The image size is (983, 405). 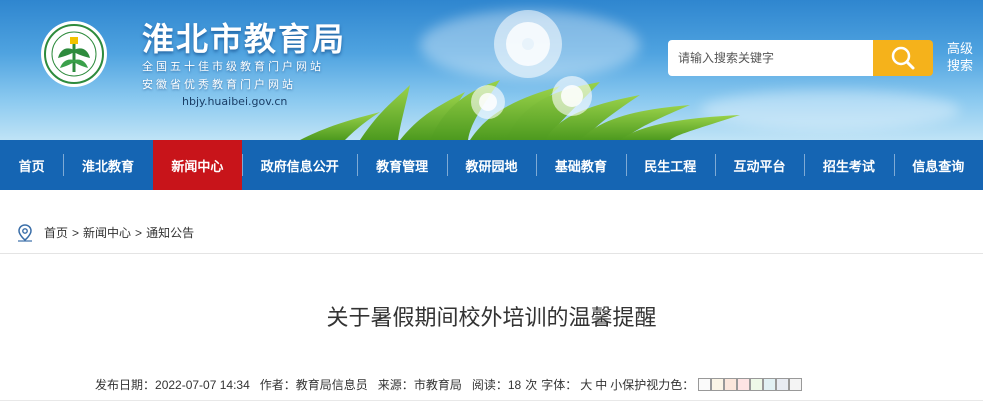 I want to click on search-icon, so click(x=903, y=58).